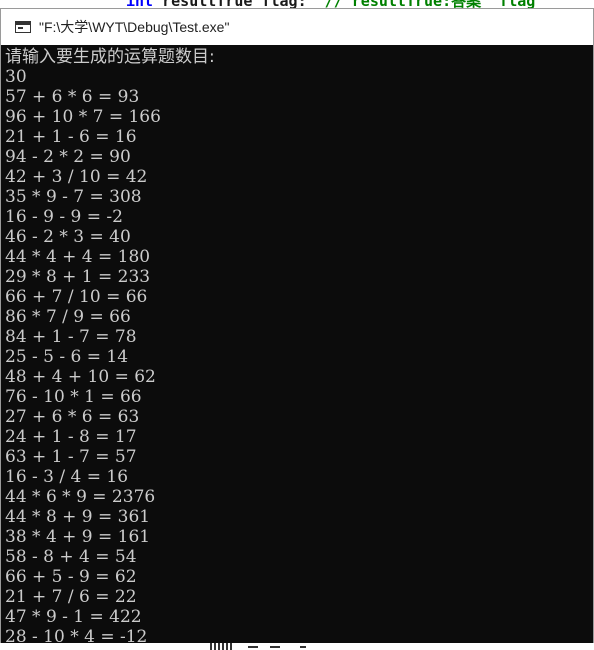  What do you see at coordinates (72, 97) in the screenshot?
I see `problem-line: 57 + 6 * 6 = 93` at bounding box center [72, 97].